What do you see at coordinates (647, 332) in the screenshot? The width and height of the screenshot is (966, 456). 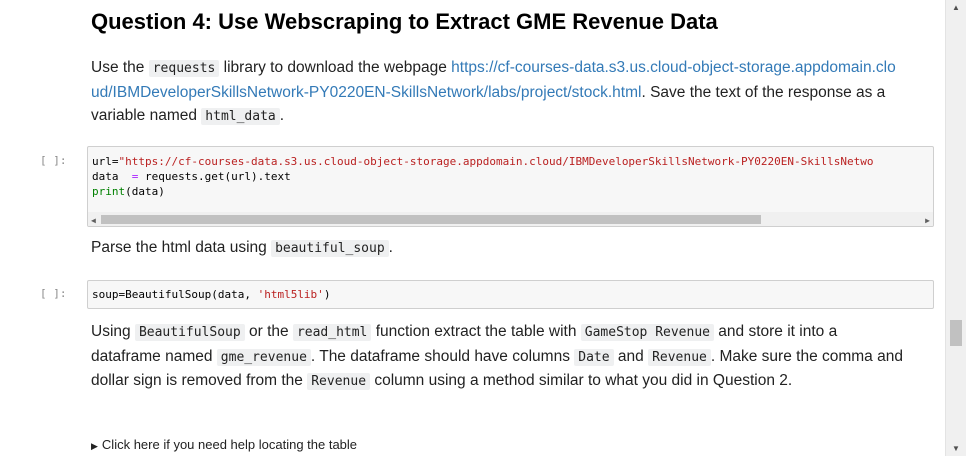 I see `inline-code: GameStop Revenue` at bounding box center [647, 332].